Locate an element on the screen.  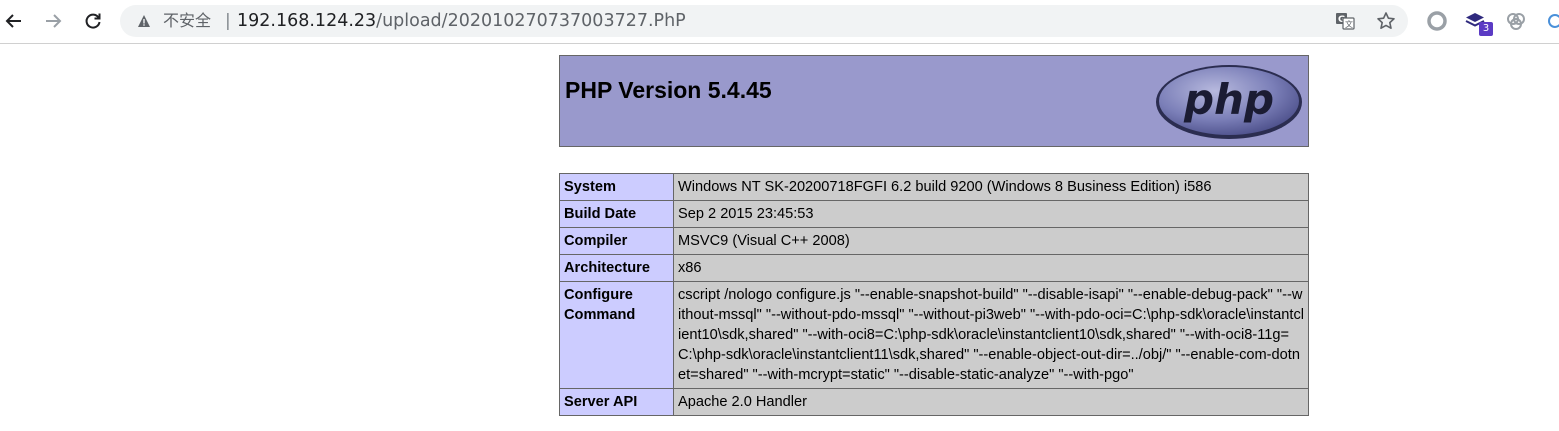
row-value: x86 is located at coordinates (991, 268).